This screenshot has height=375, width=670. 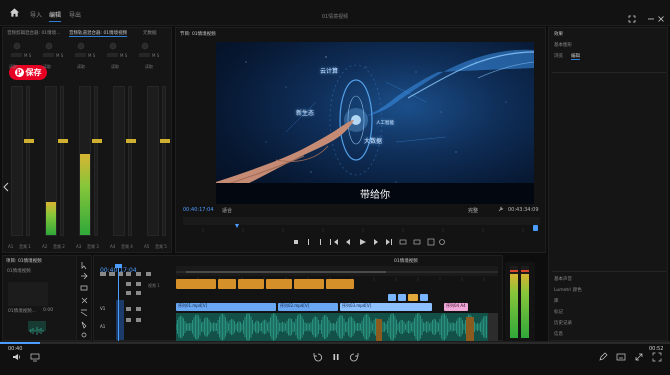 What do you see at coordinates (556, 301) in the screenshot?
I see `libraries-item: 库` at bounding box center [556, 301].